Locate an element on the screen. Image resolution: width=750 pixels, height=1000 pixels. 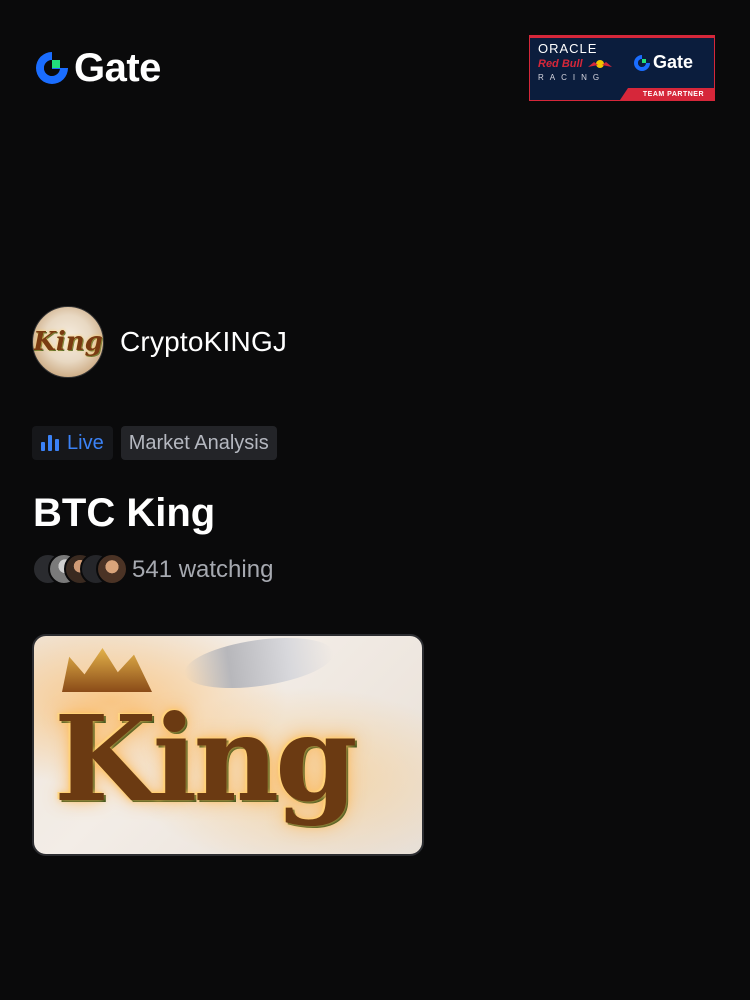
badge-top-line is located at coordinates (622, 37).